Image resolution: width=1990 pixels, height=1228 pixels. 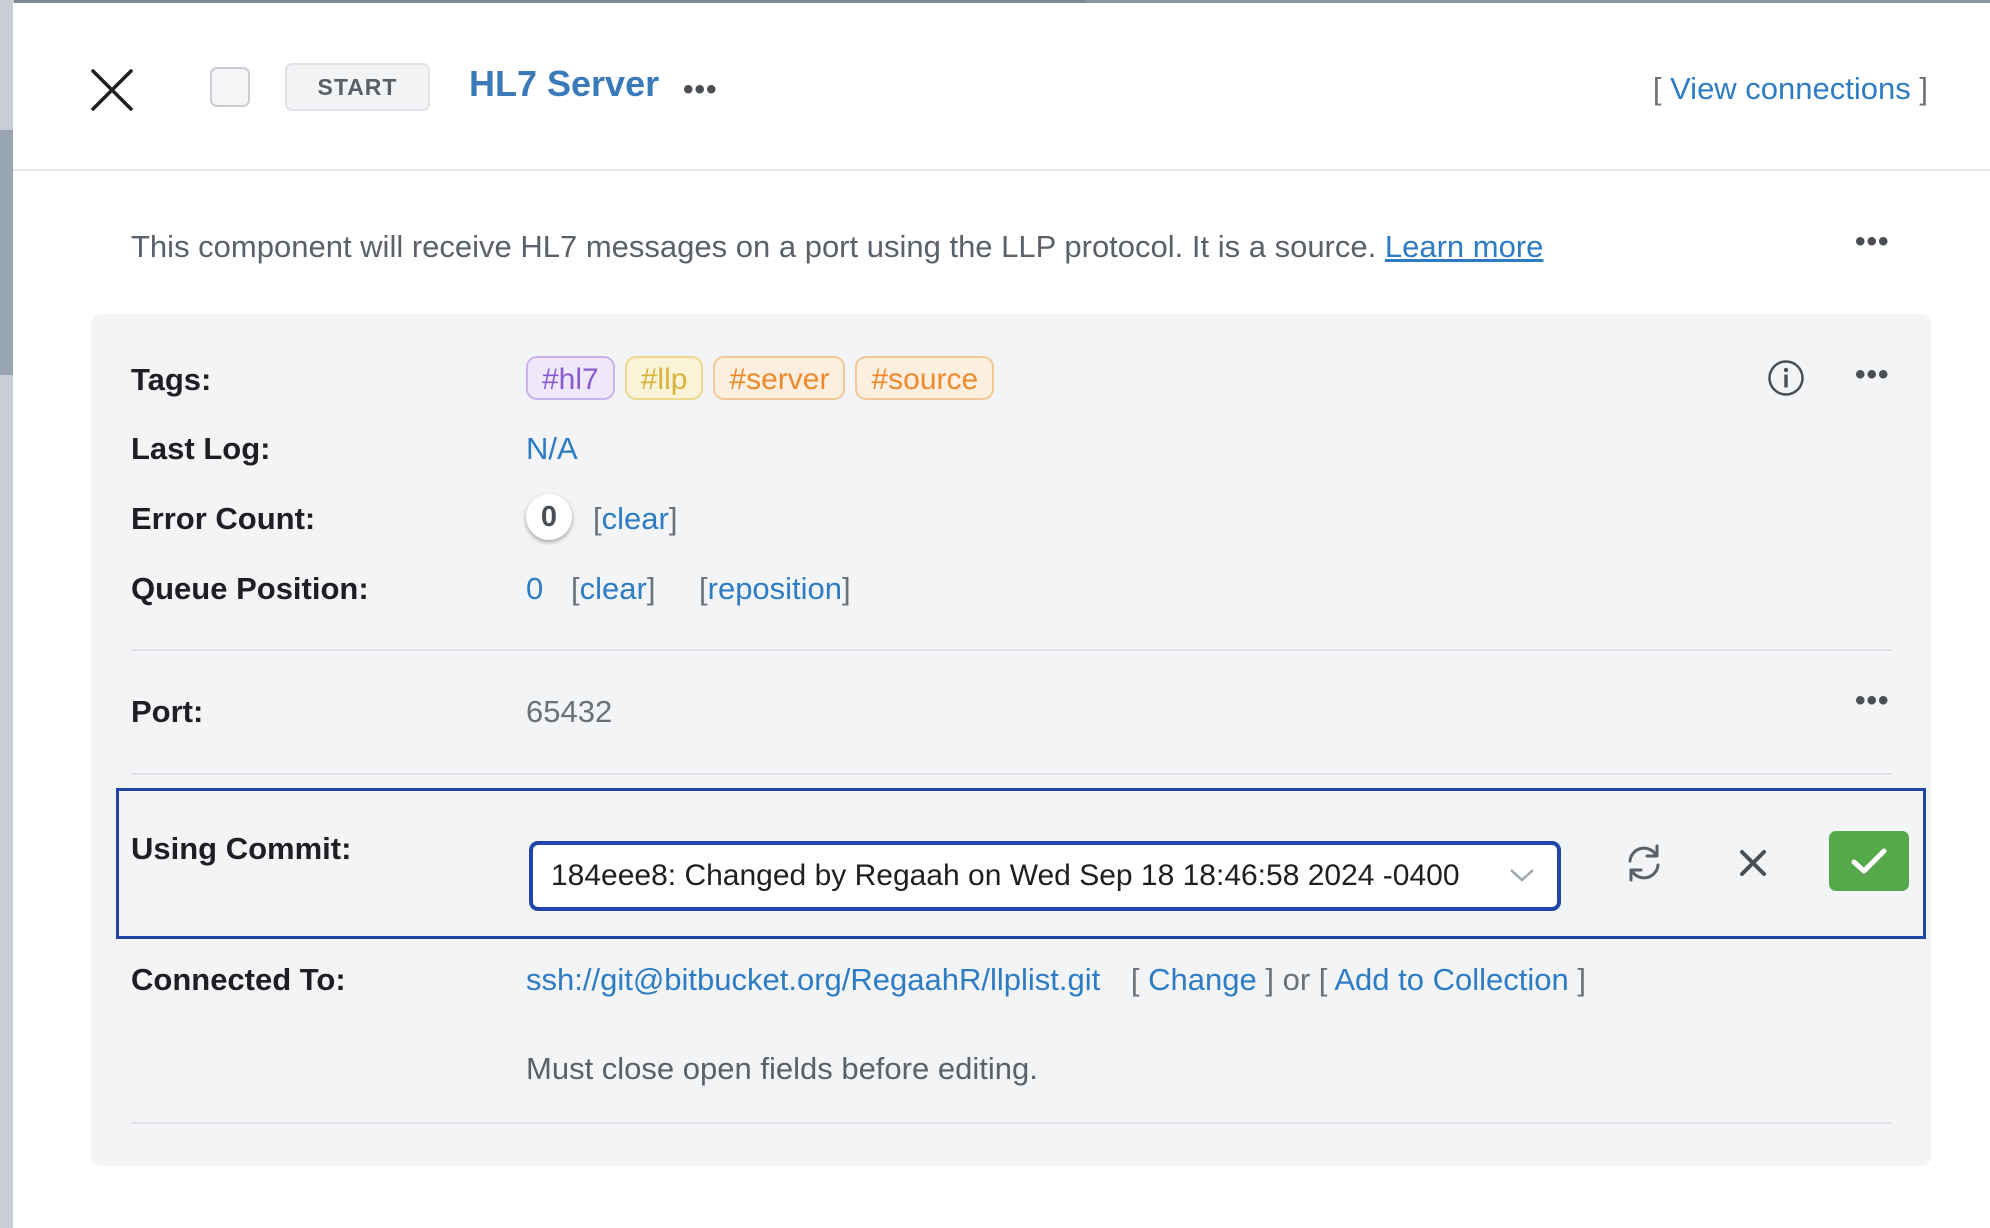 I want to click on checkmark-icon, so click(x=1869, y=861).